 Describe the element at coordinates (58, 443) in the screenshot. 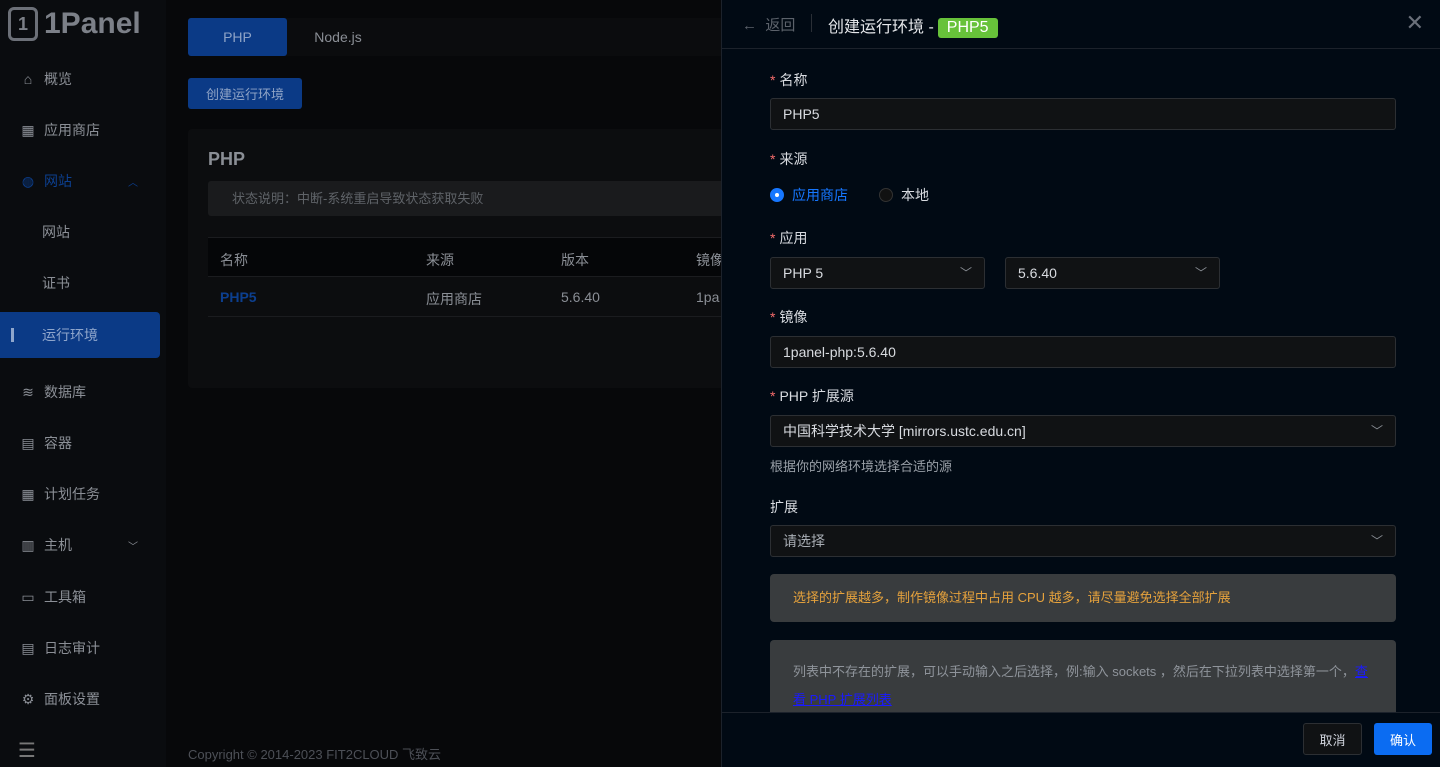

I see `label: 容器` at that location.